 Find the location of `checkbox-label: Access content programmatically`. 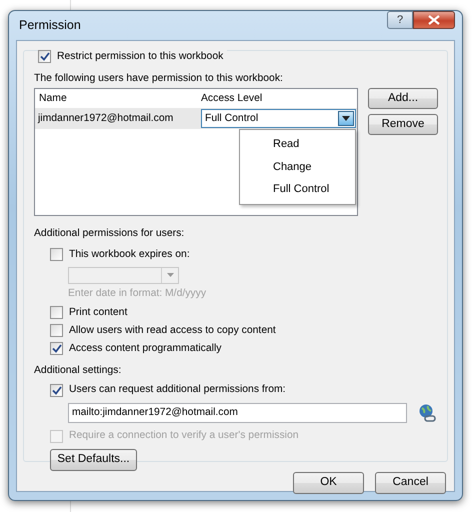

checkbox-label: Access content programmatically is located at coordinates (145, 349).